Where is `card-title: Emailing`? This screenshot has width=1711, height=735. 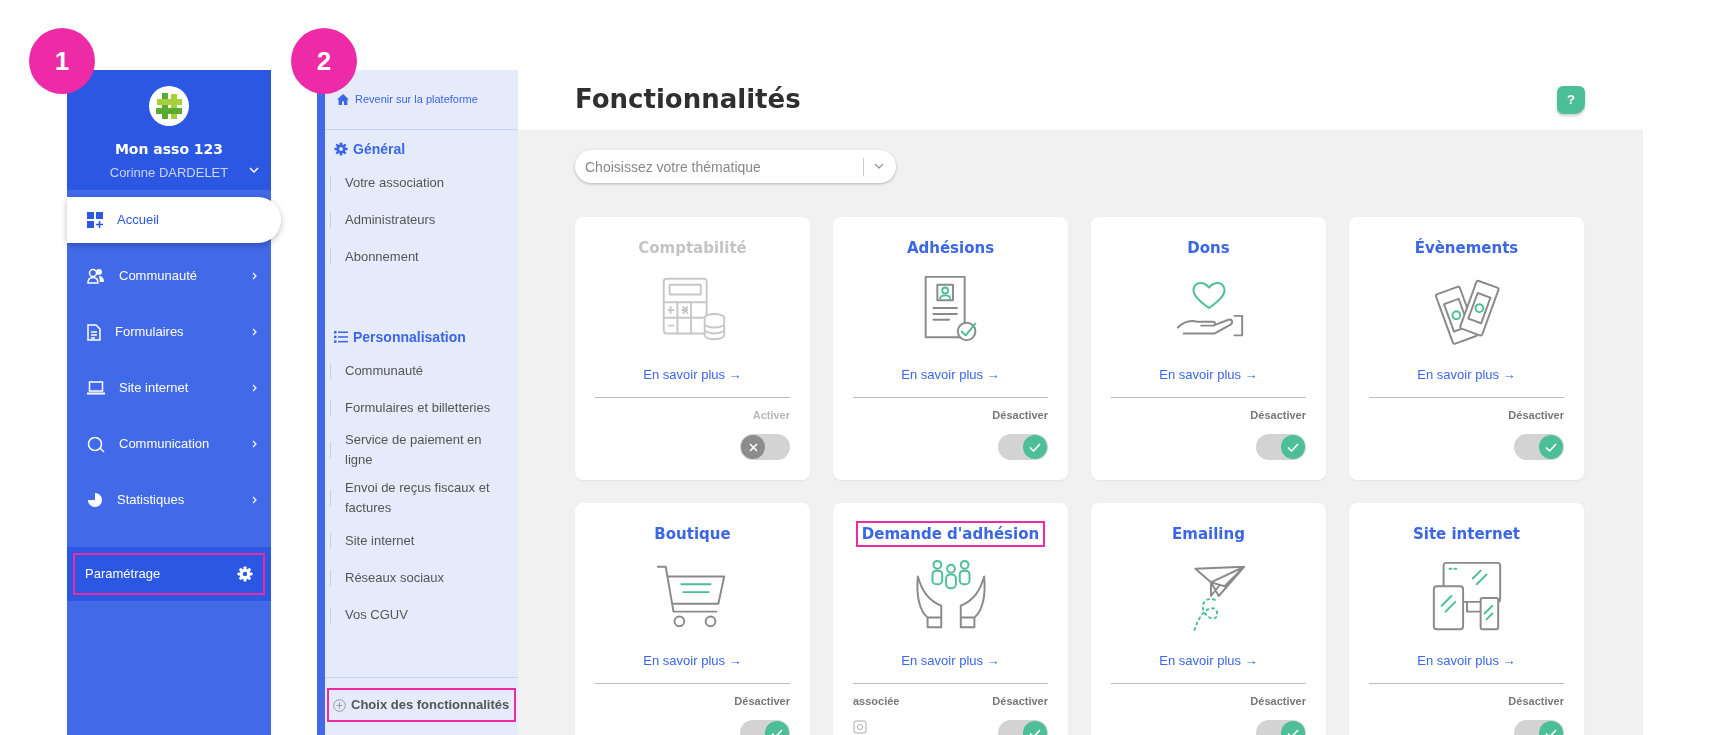 card-title: Emailing is located at coordinates (1208, 534).